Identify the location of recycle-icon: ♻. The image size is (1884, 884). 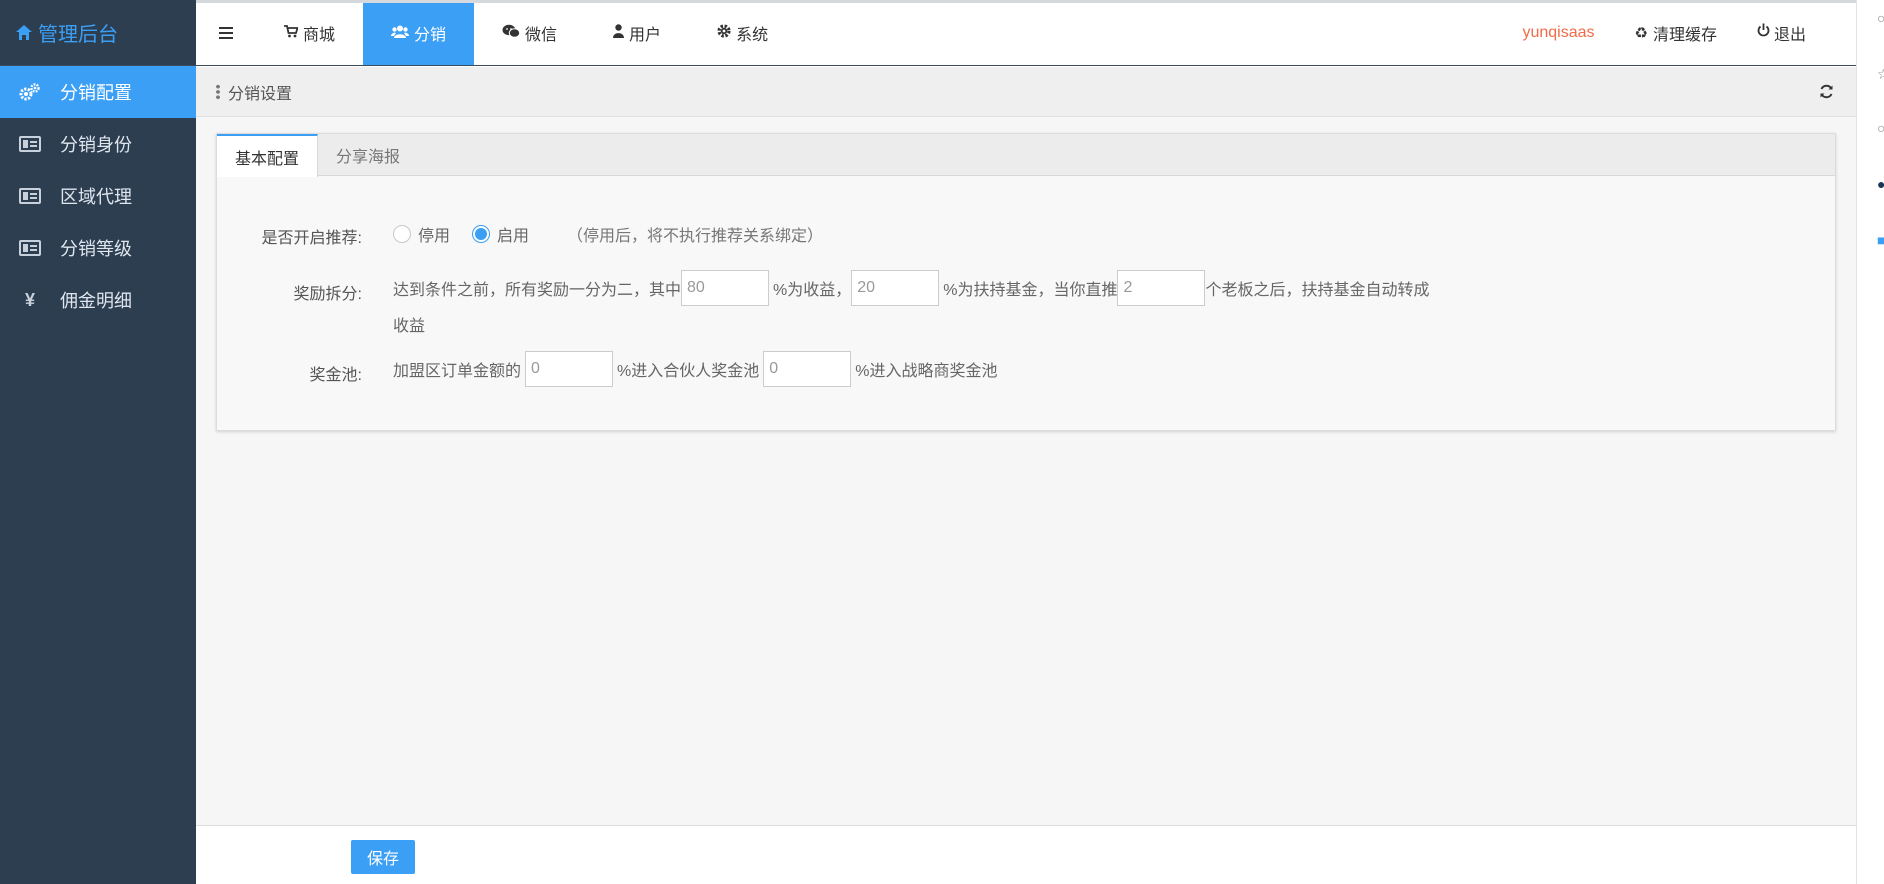
(1641, 33).